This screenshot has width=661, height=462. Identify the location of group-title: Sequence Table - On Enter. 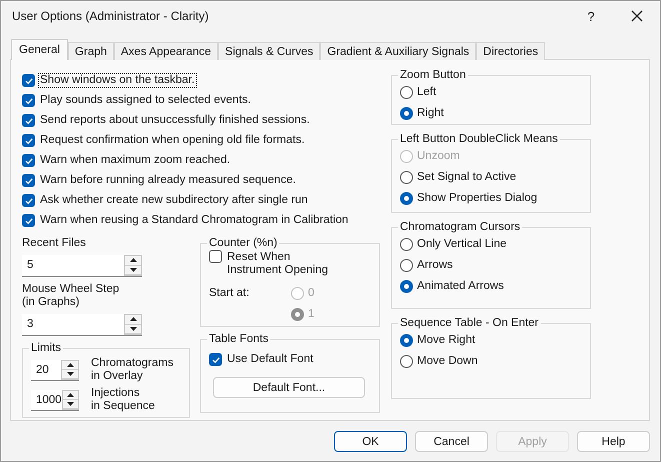
(469, 323).